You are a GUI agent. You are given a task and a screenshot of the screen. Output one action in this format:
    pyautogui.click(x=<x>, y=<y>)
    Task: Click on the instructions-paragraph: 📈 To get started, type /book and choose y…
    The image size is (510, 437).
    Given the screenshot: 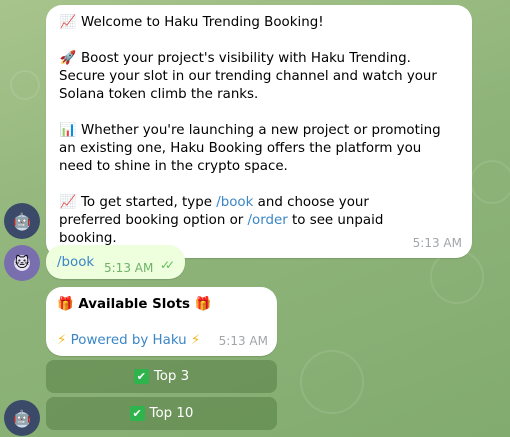 What is the action you would take?
    pyautogui.click(x=258, y=221)
    